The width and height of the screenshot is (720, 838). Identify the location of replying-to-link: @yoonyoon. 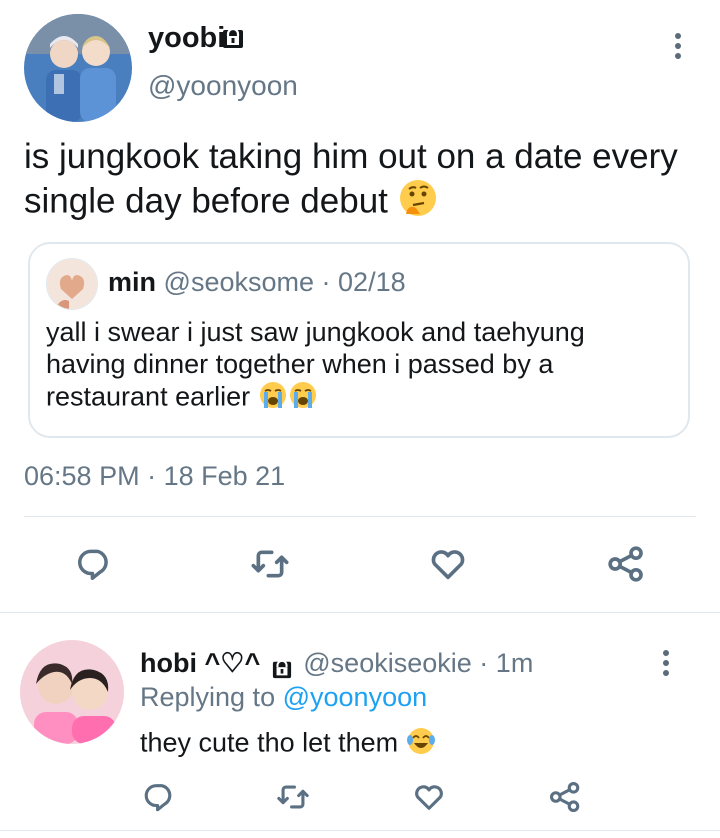
(355, 697).